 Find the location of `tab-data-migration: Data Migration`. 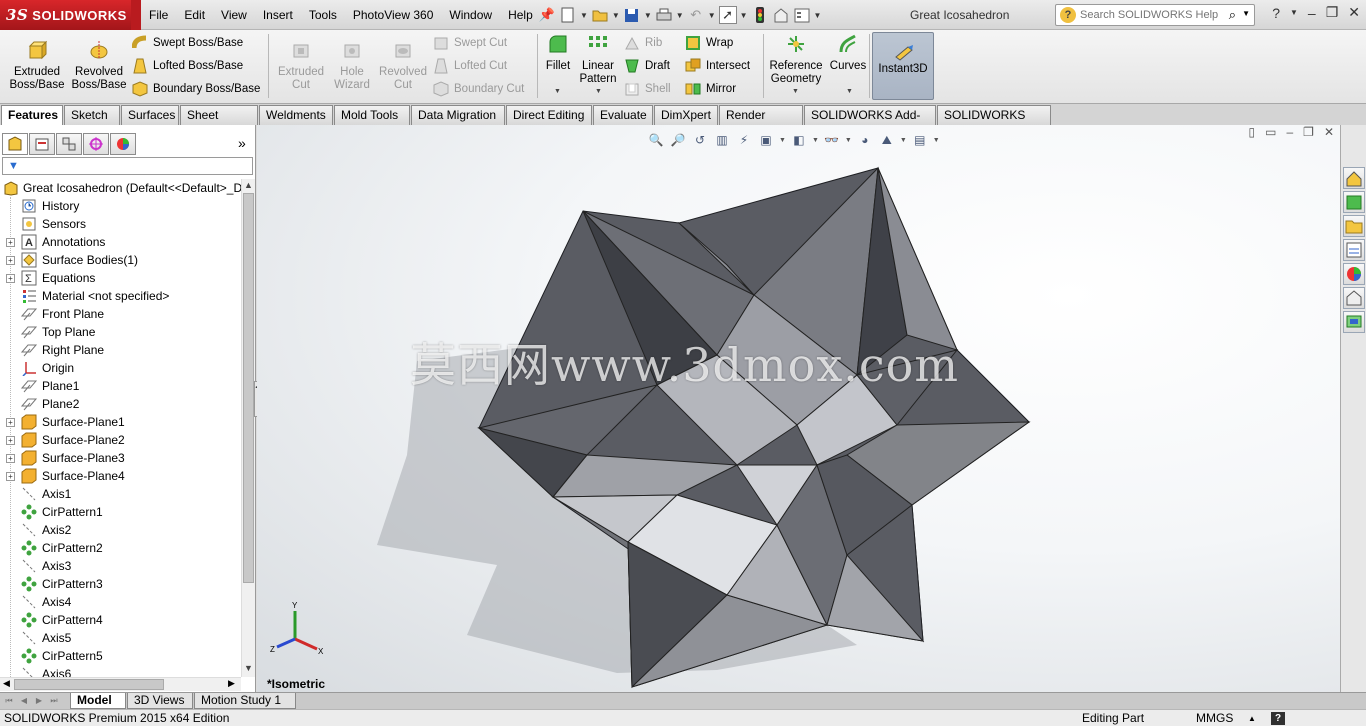

tab-data-migration: Data Migration is located at coordinates (458, 115).